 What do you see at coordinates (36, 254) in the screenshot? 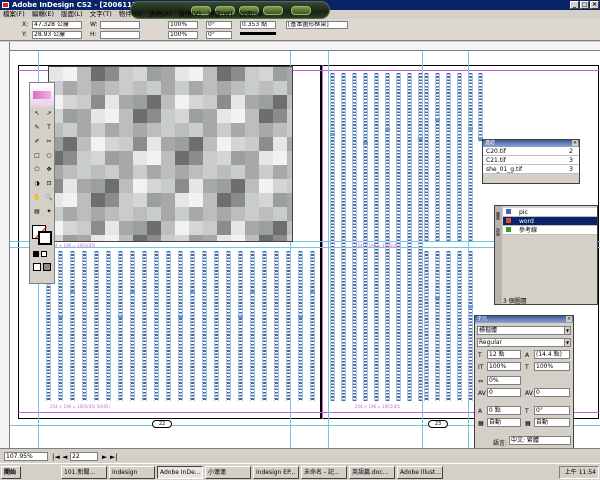
I see `apply-color-button` at bounding box center [36, 254].